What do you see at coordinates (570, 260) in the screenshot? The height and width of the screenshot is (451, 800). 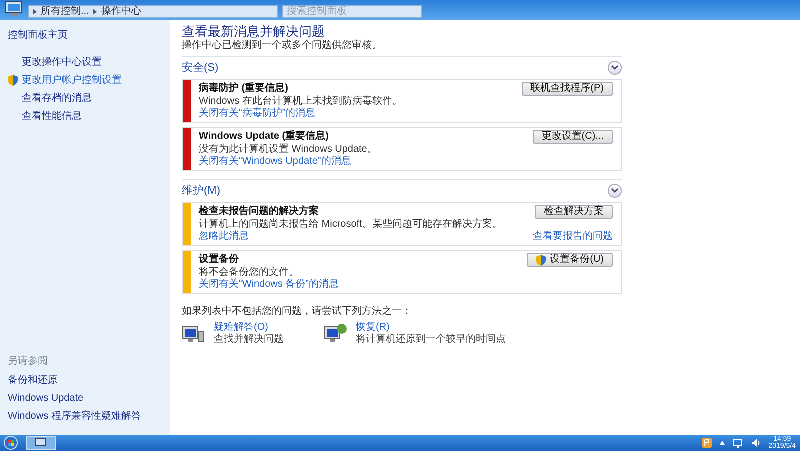 I see `action-button: 设置备份(U)` at bounding box center [570, 260].